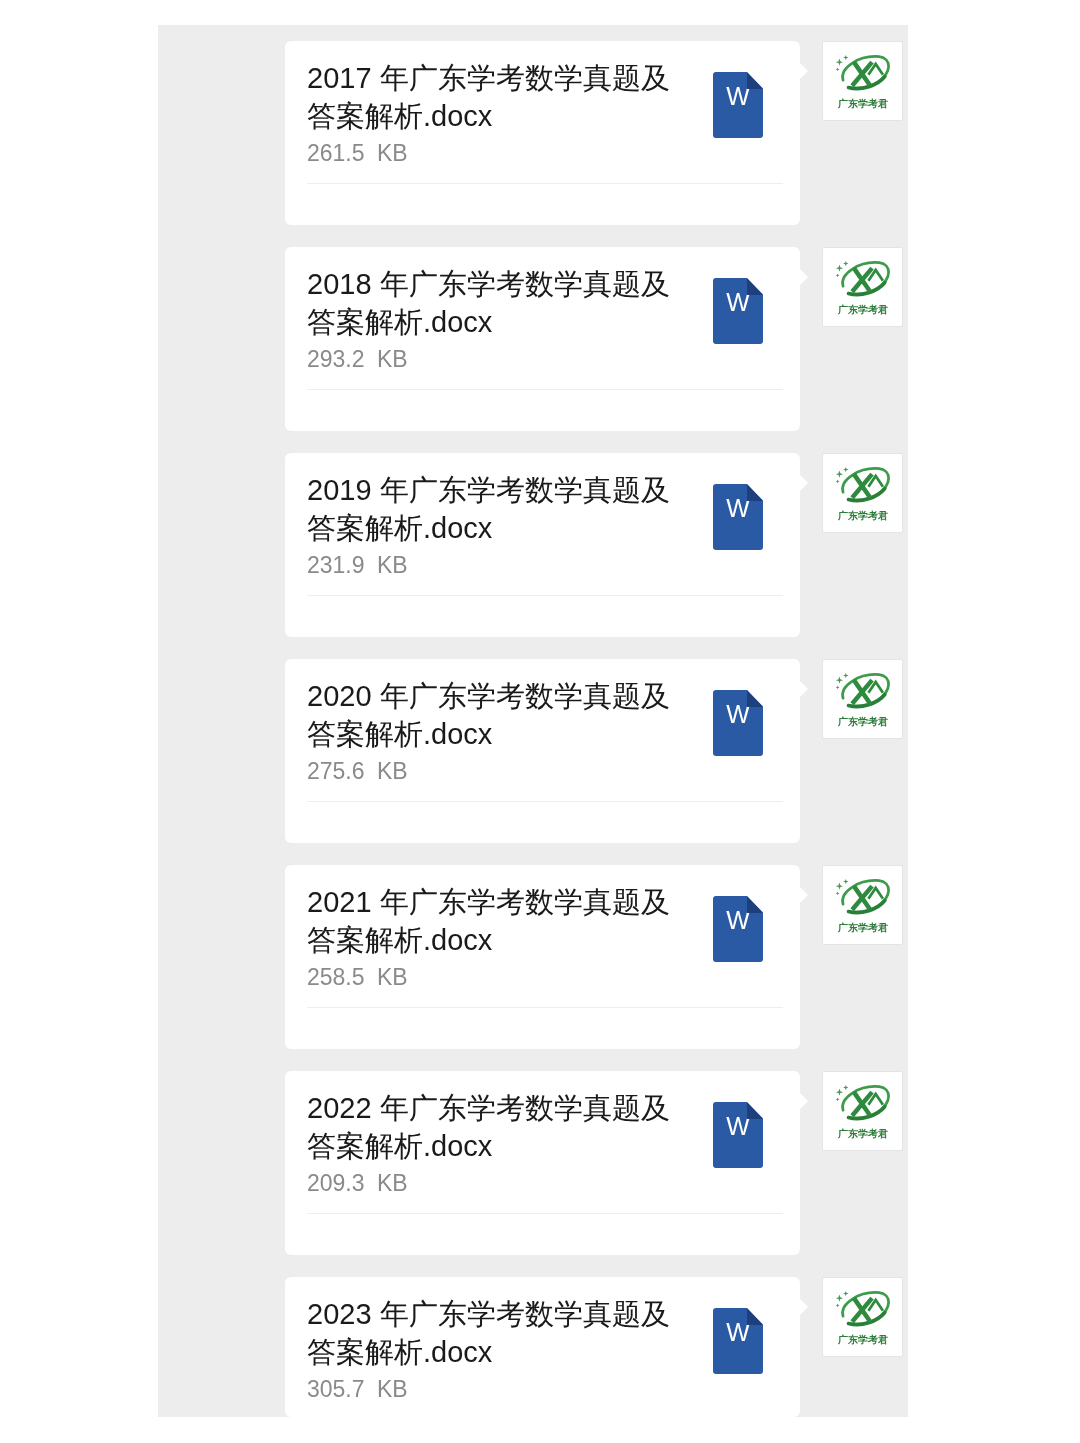 The height and width of the screenshot is (1443, 1080). Describe the element at coordinates (489, 509) in the screenshot. I see `file-name: 2019 年广东学考数学真题及答案解析.docx` at that location.